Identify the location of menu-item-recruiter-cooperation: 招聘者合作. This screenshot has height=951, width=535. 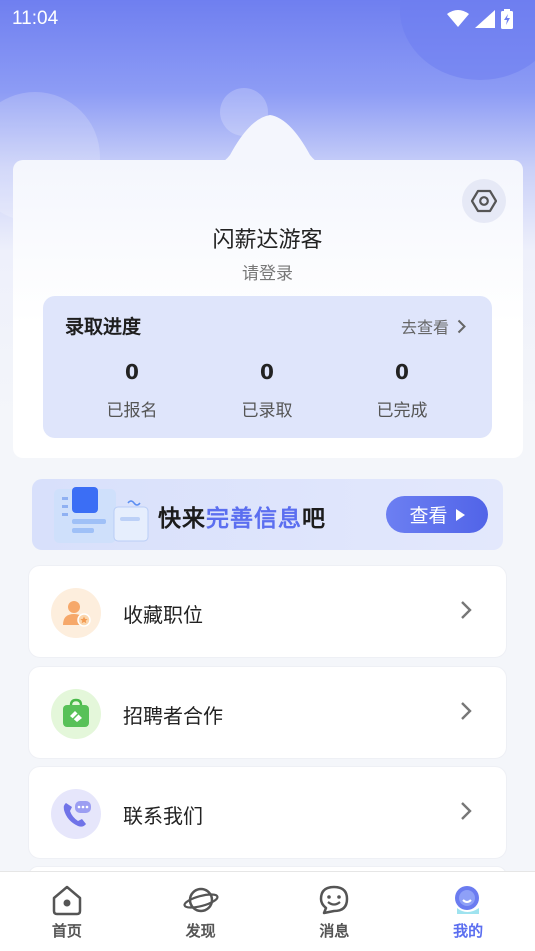
(267, 712).